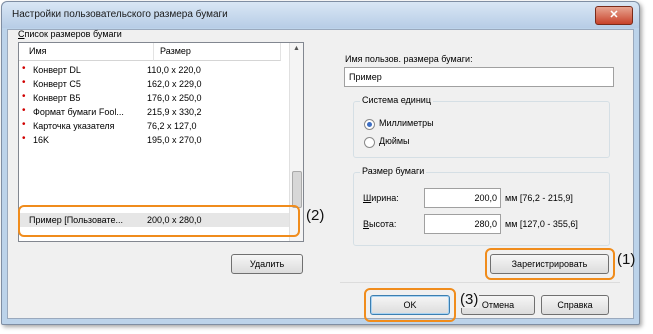 This screenshot has height=334, width=653. Describe the element at coordinates (57, 98) in the screenshot. I see `list-item-name: Конверт B5` at that location.